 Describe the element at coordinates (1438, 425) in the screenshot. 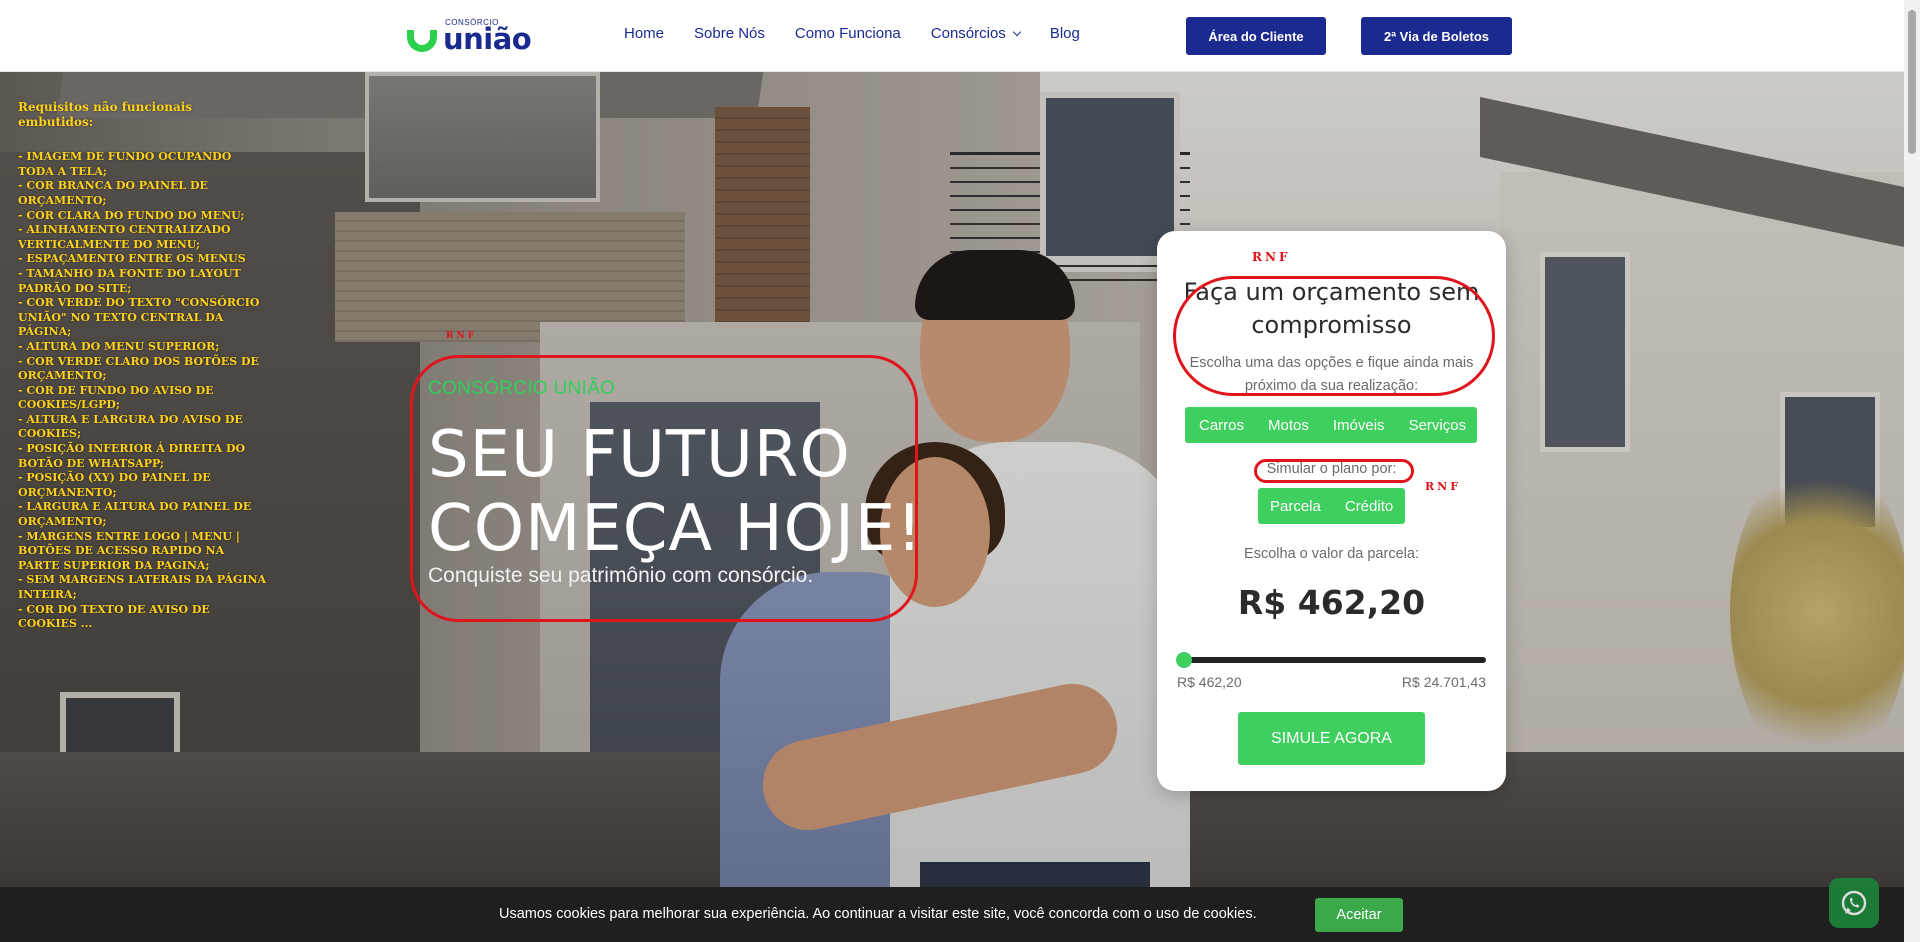

I see `category-servicos-button: Serviços` at that location.